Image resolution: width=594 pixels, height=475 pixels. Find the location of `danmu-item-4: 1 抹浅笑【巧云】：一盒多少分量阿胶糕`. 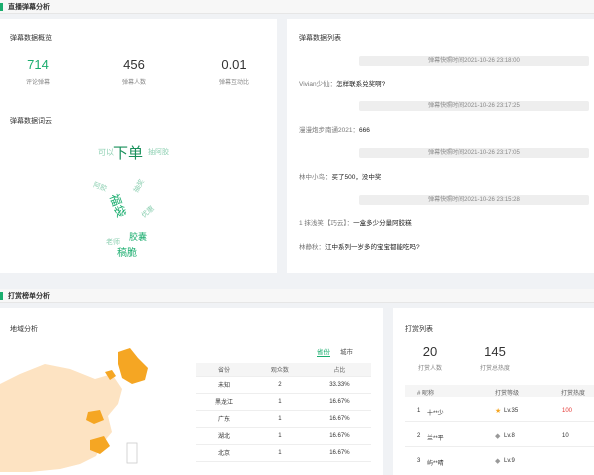

danmu-item-4: 1 抹浅笑【巧云】：一盒多少分量阿胶糕 is located at coordinates (355, 222).